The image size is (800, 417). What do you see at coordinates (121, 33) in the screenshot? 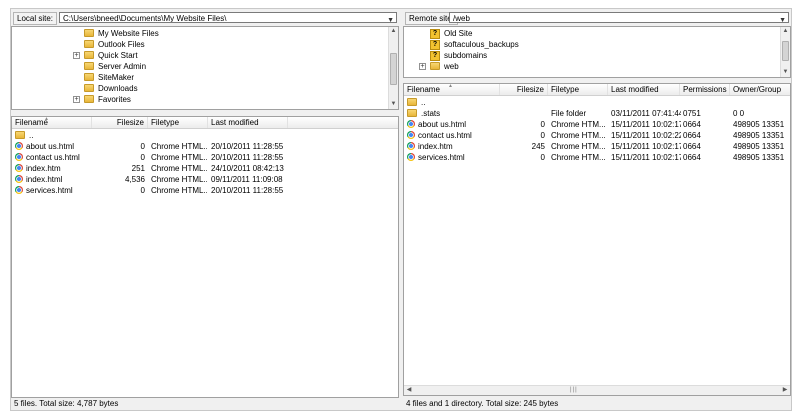
I see `tree-item: My Website Files` at bounding box center [121, 33].